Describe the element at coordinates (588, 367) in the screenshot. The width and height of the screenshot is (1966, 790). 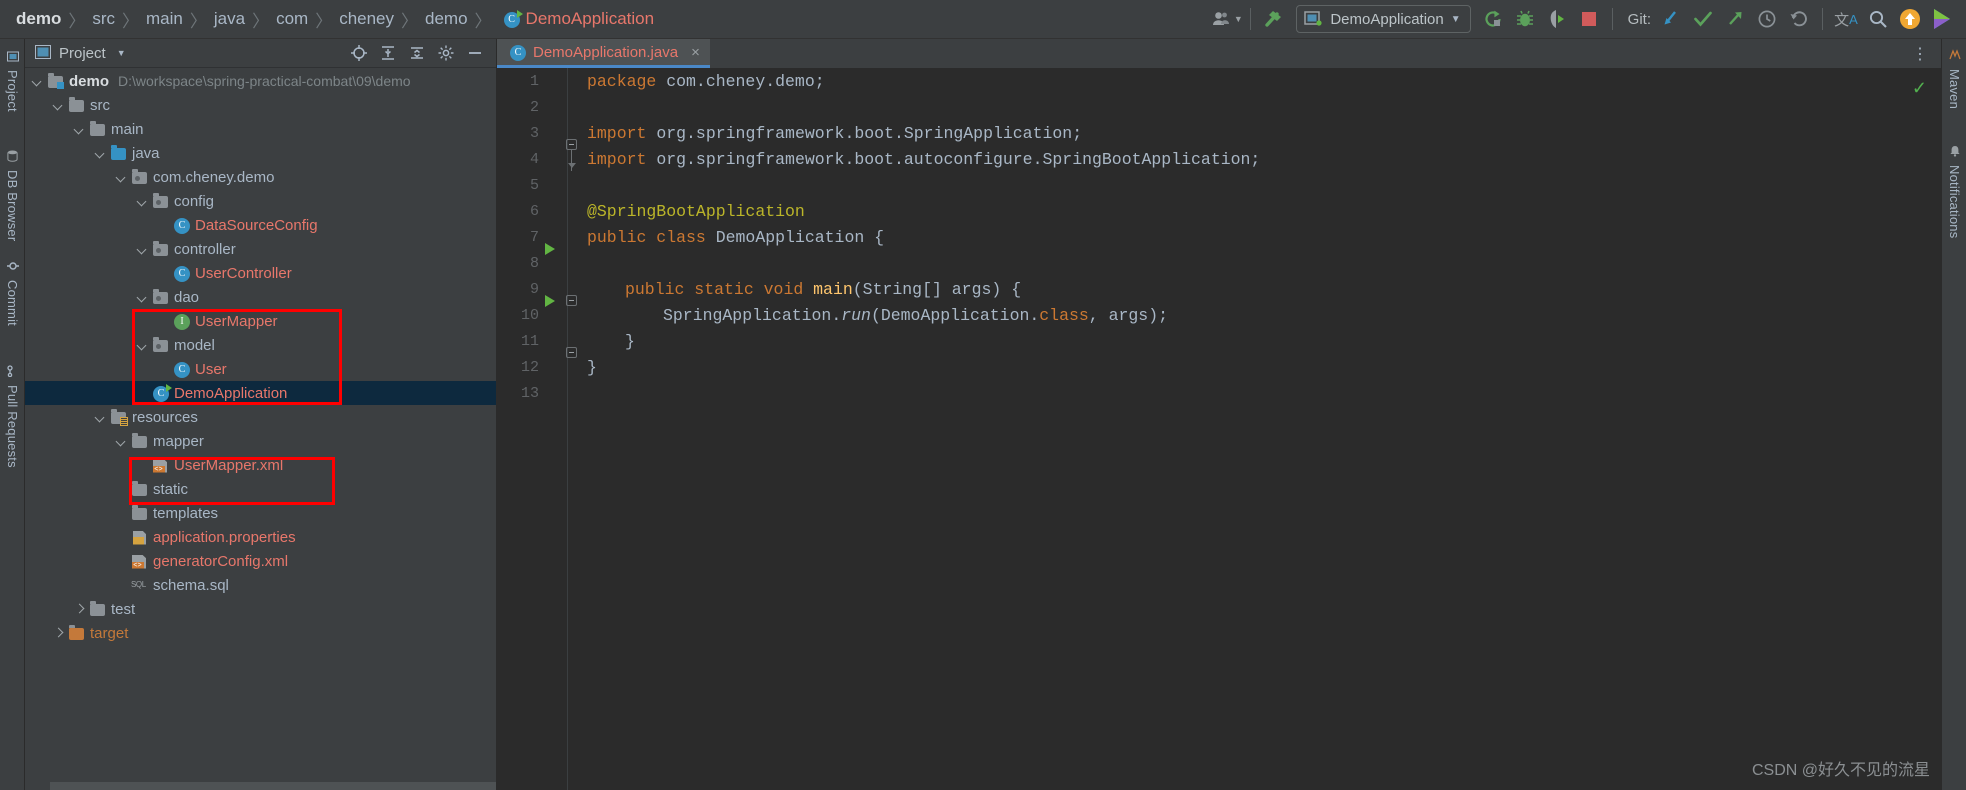
I see `code-text: }` at that location.